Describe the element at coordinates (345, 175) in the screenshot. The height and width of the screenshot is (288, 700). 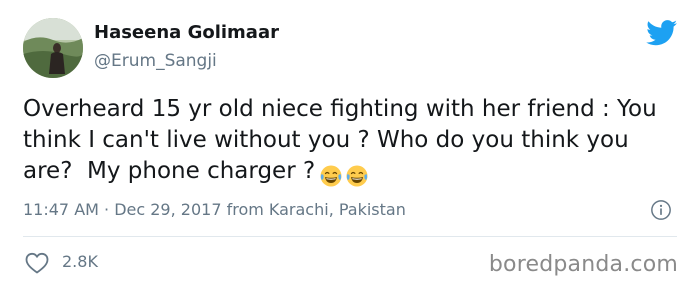
I see `emoji-group` at that location.